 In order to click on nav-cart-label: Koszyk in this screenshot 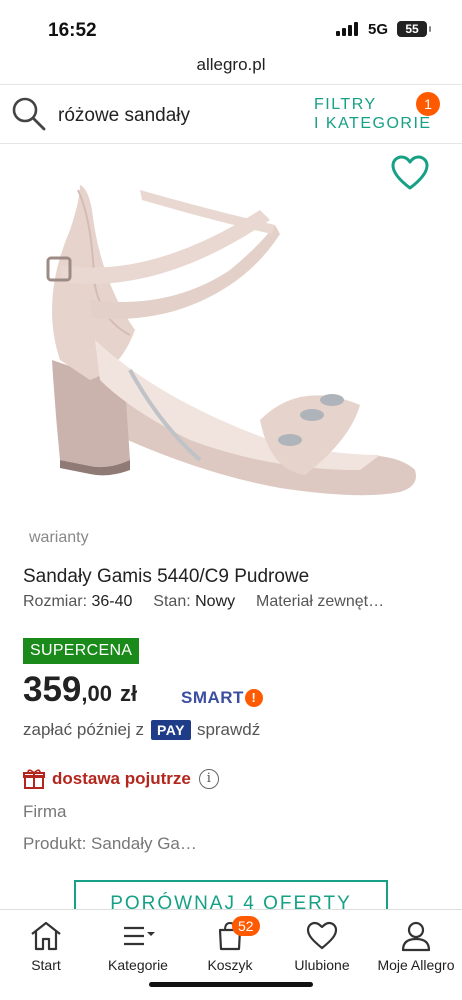, I will do `click(230, 965)`.